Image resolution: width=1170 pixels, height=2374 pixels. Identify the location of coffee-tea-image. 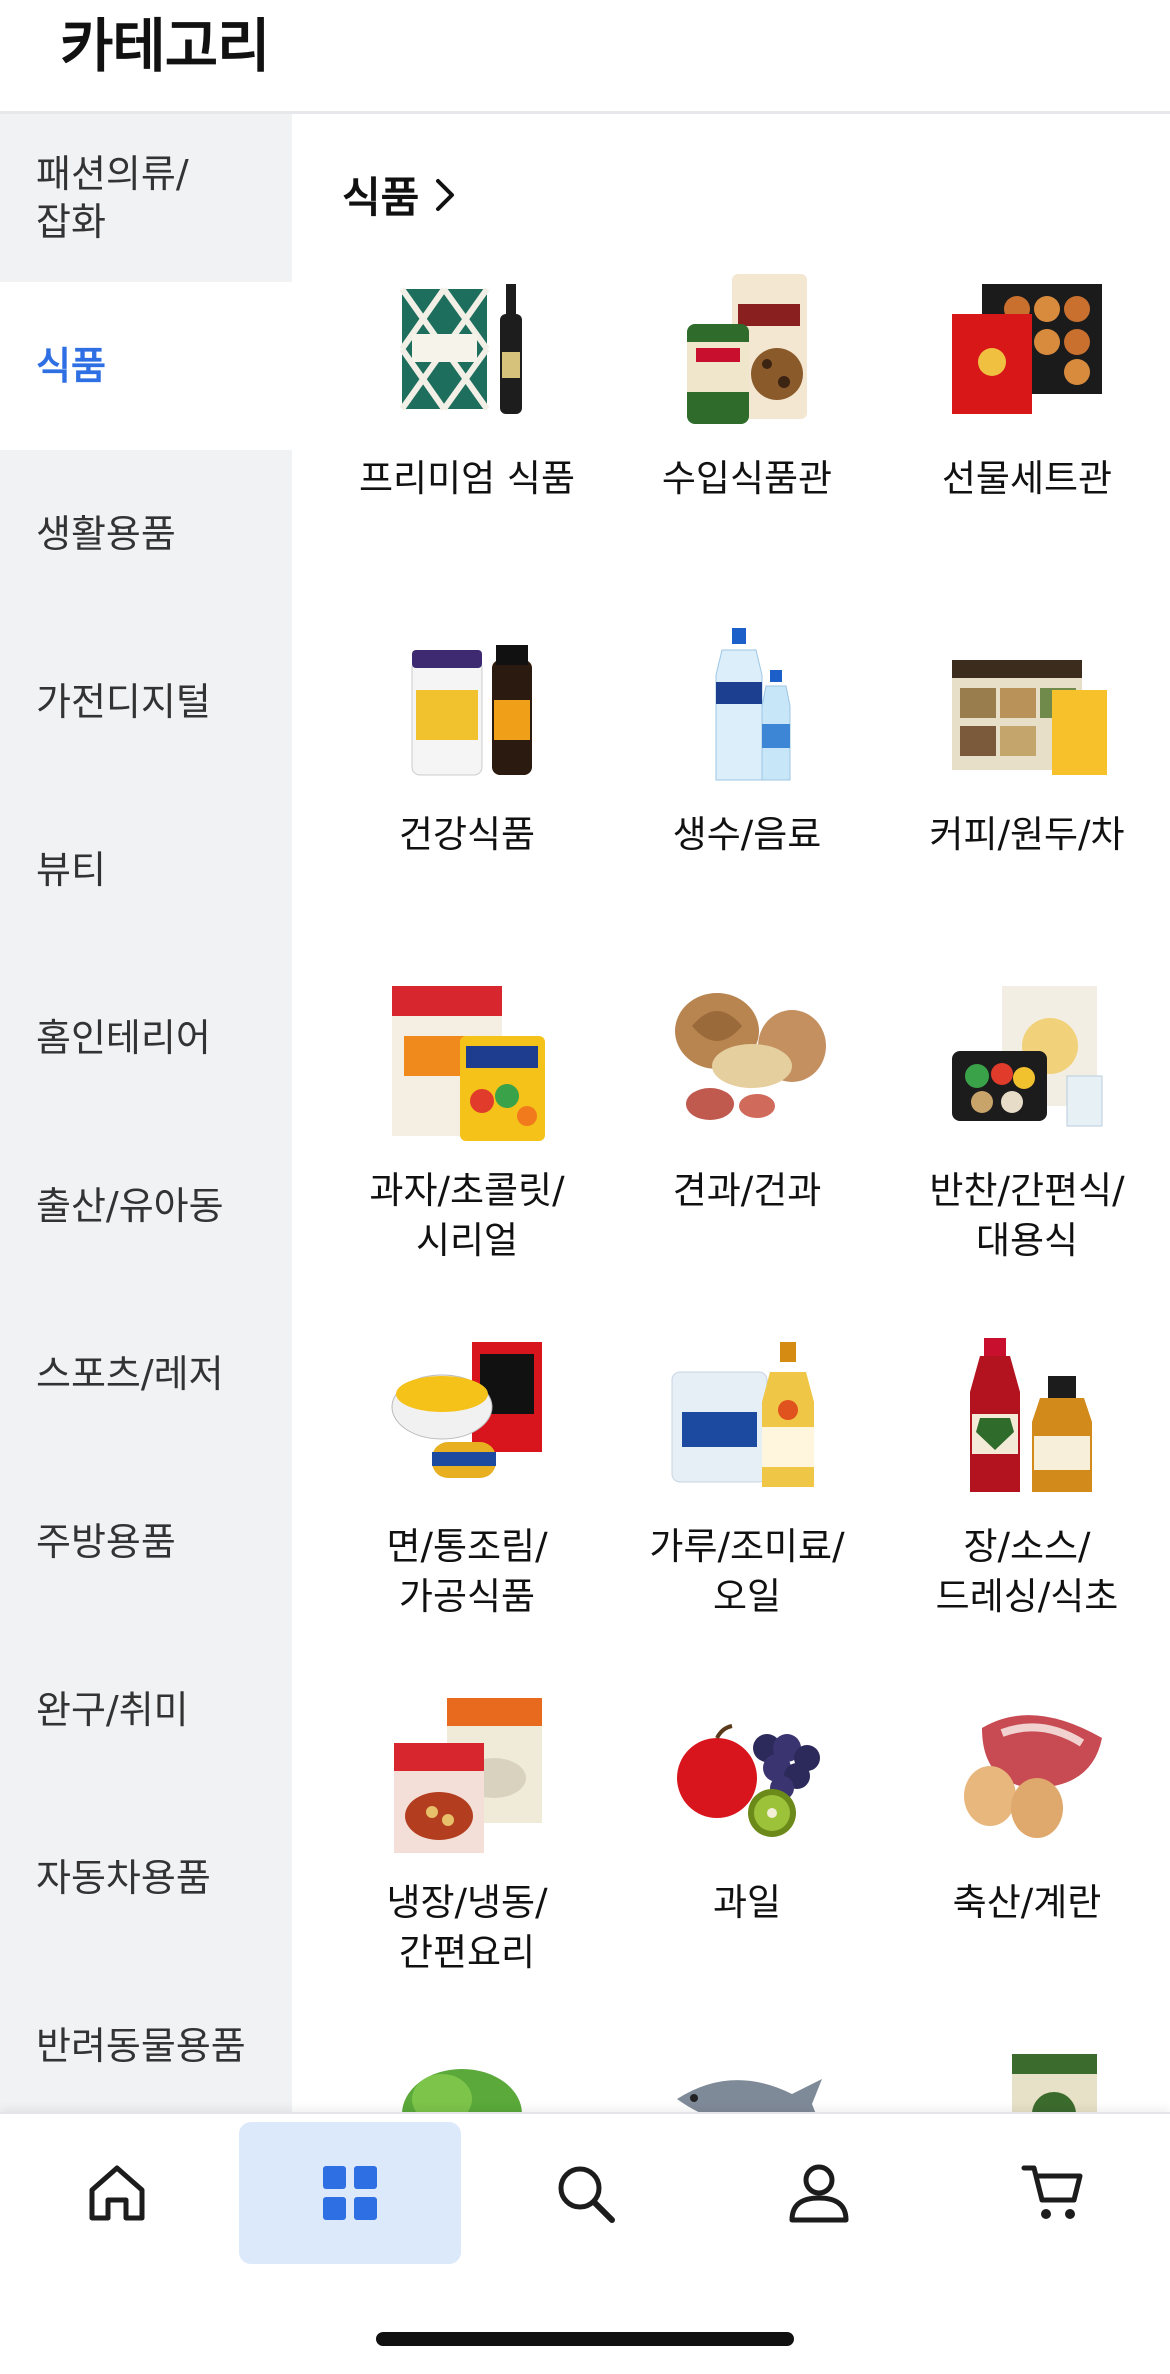
(1029, 717).